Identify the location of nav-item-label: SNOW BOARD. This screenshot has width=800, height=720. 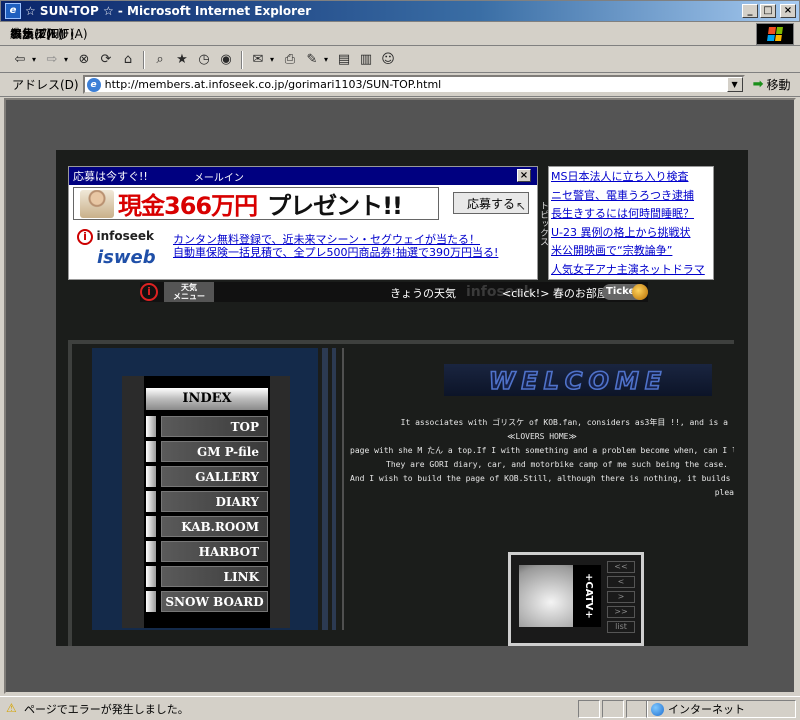
(214, 601).